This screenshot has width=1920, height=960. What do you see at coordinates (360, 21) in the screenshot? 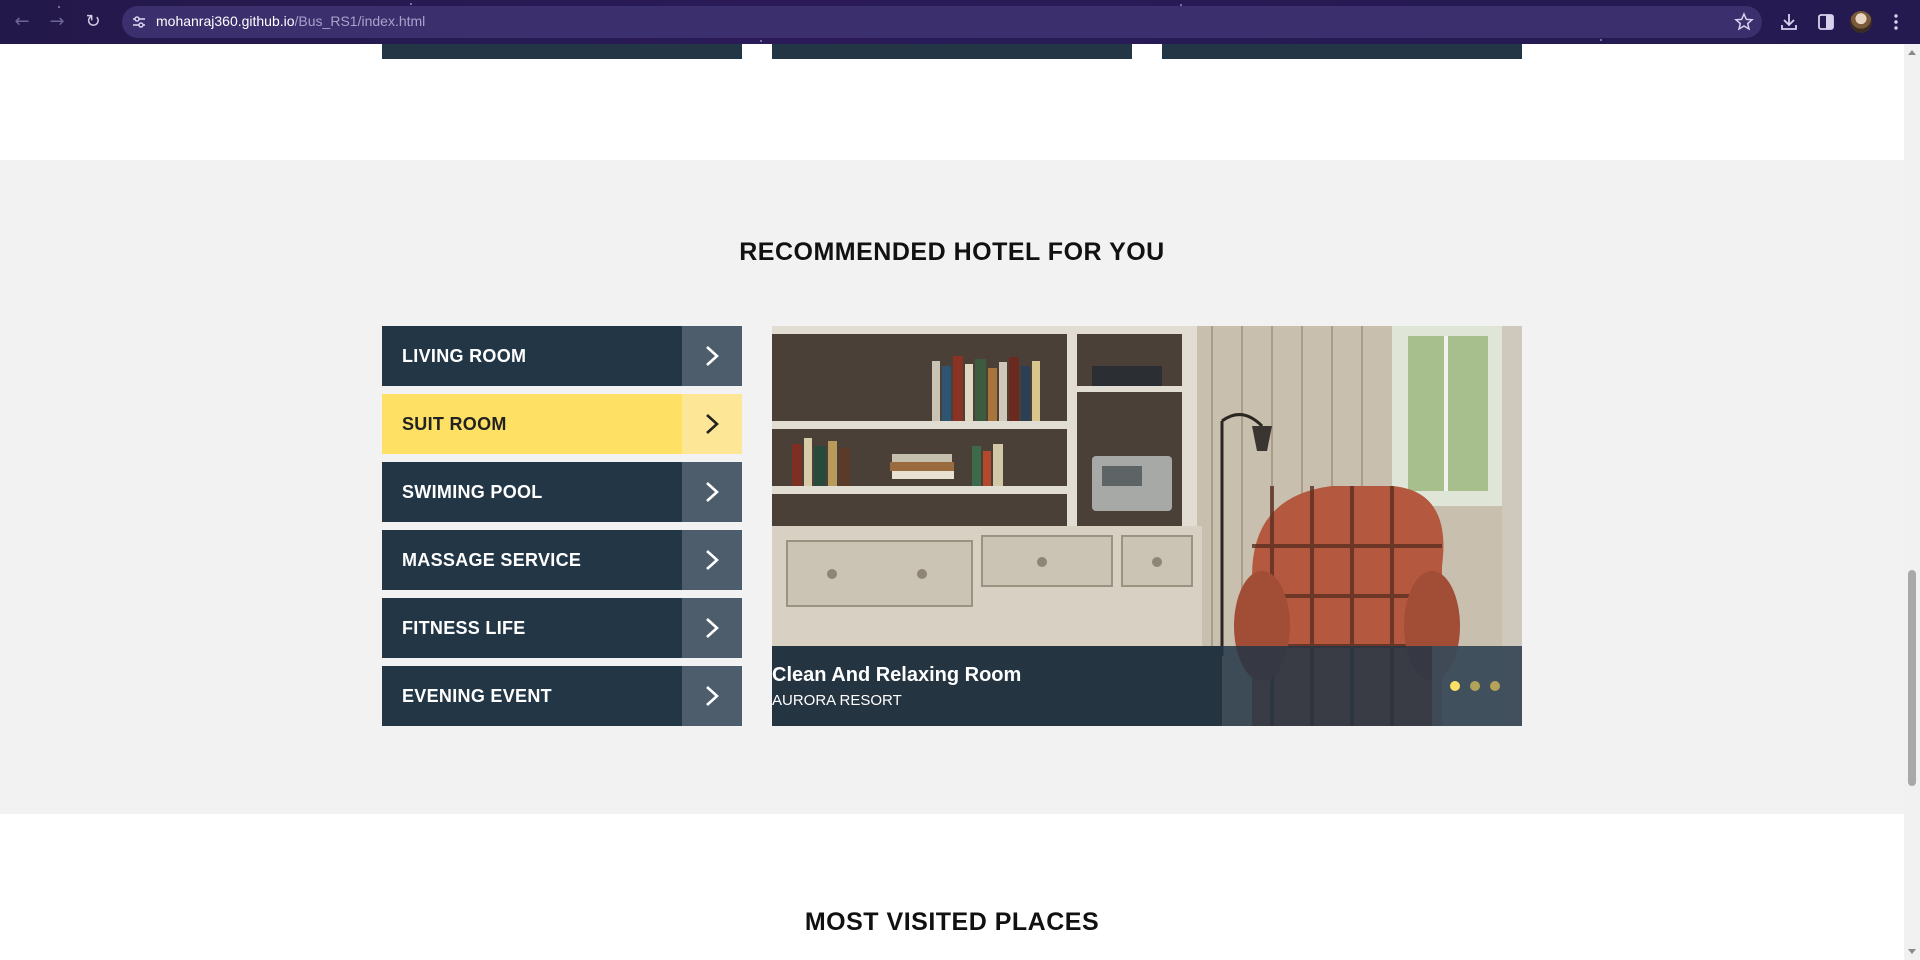
I see `url-path: /Bus_RS1/index.html` at bounding box center [360, 21].